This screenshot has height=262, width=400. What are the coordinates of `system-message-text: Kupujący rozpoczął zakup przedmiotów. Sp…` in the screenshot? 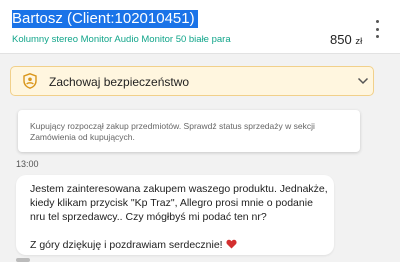 It's located at (172, 131).